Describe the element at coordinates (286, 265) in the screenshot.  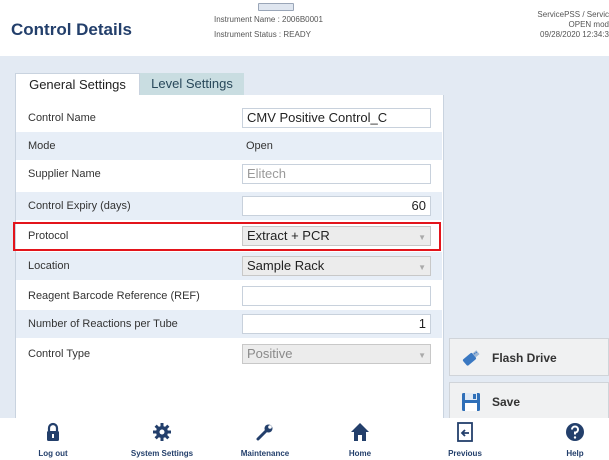
I see `location-value: Sample Rack` at that location.